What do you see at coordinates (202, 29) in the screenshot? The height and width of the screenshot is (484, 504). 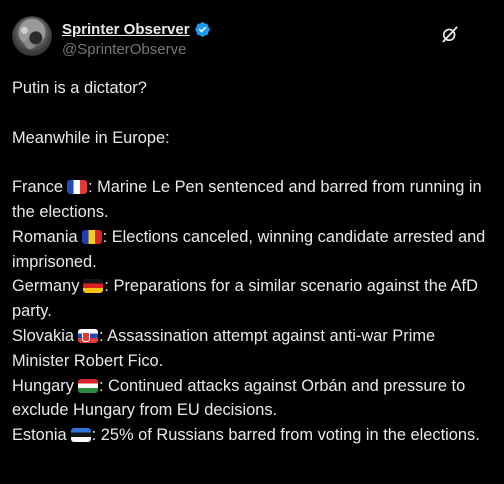 I see `verified-badge-icon` at bounding box center [202, 29].